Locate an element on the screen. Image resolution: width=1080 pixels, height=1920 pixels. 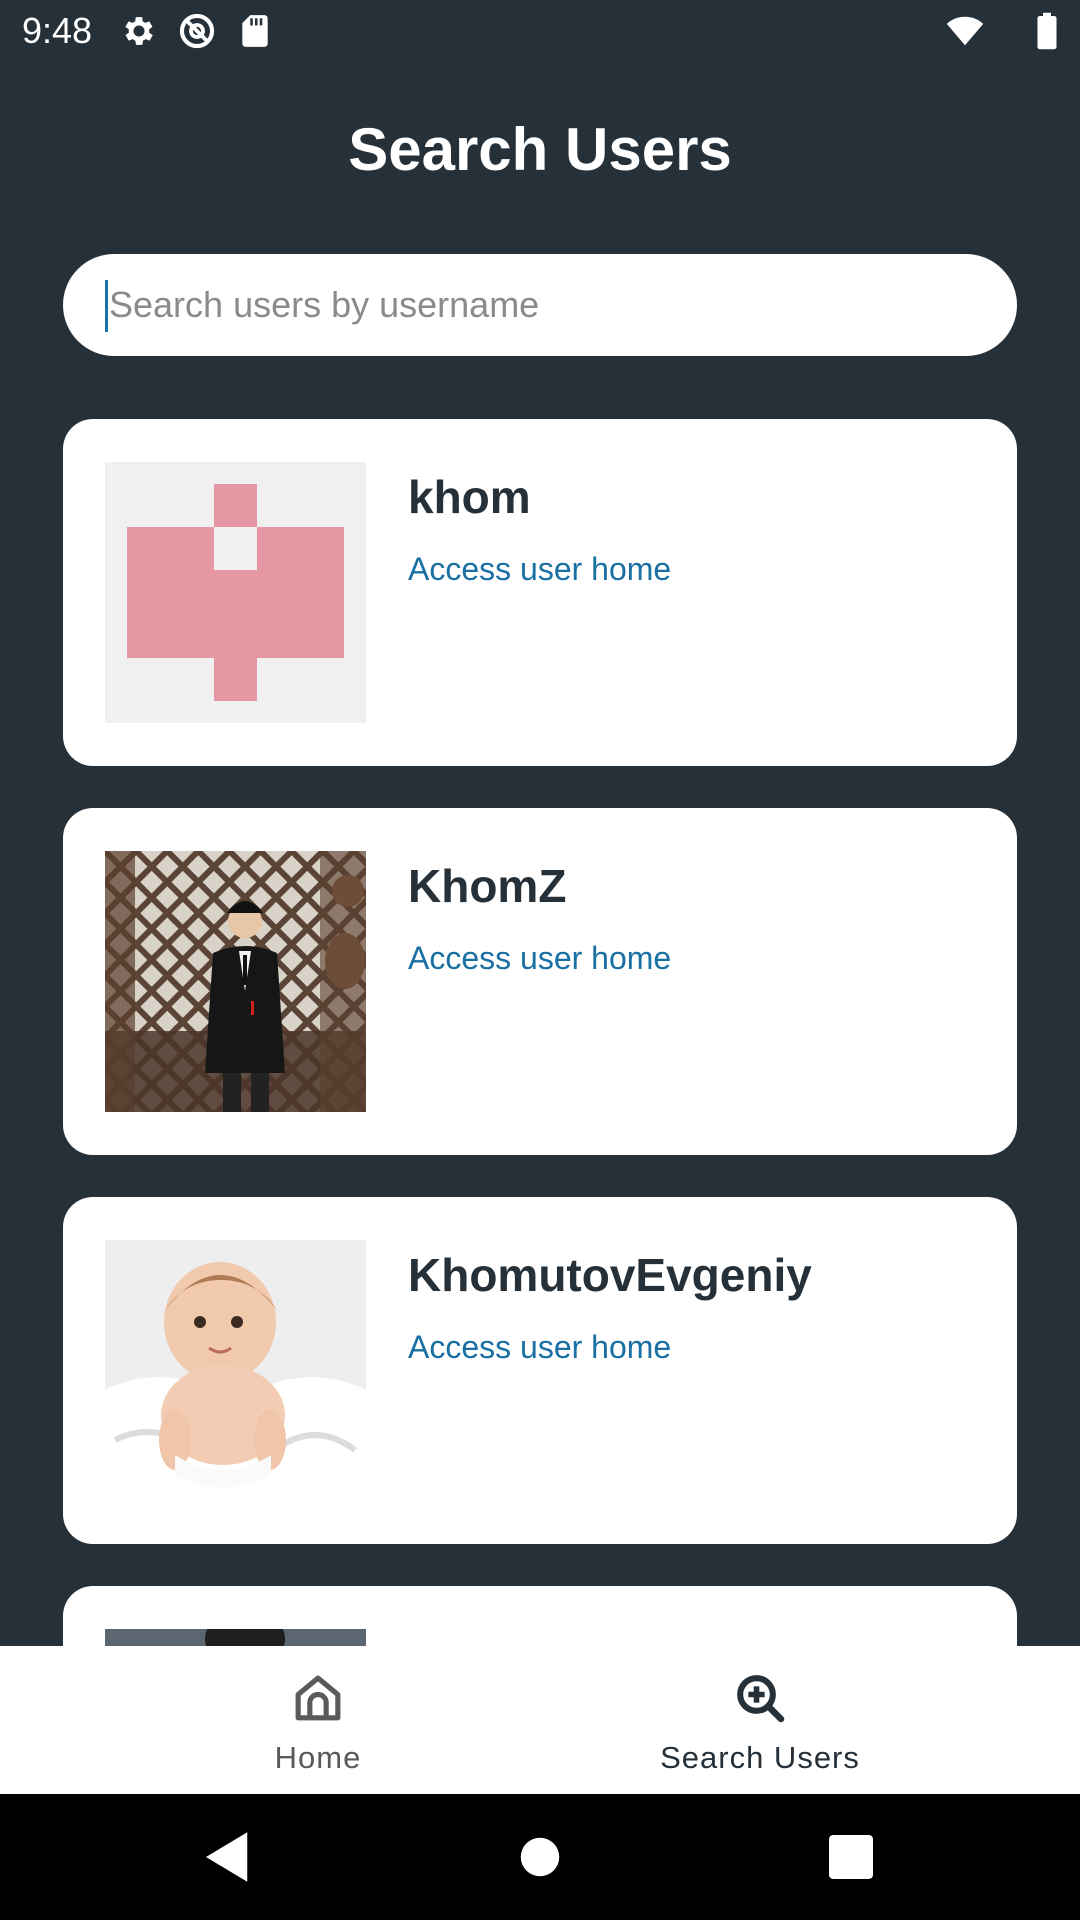
home-icon is located at coordinates (318, 1698).